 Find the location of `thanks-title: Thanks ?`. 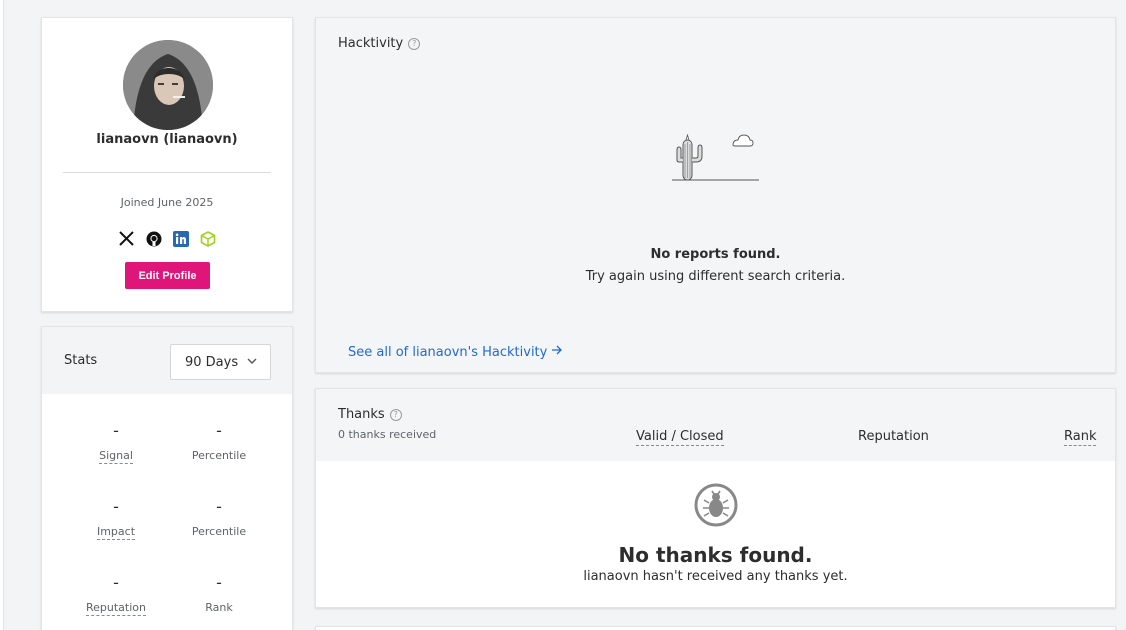

thanks-title: Thanks ? is located at coordinates (370, 414).